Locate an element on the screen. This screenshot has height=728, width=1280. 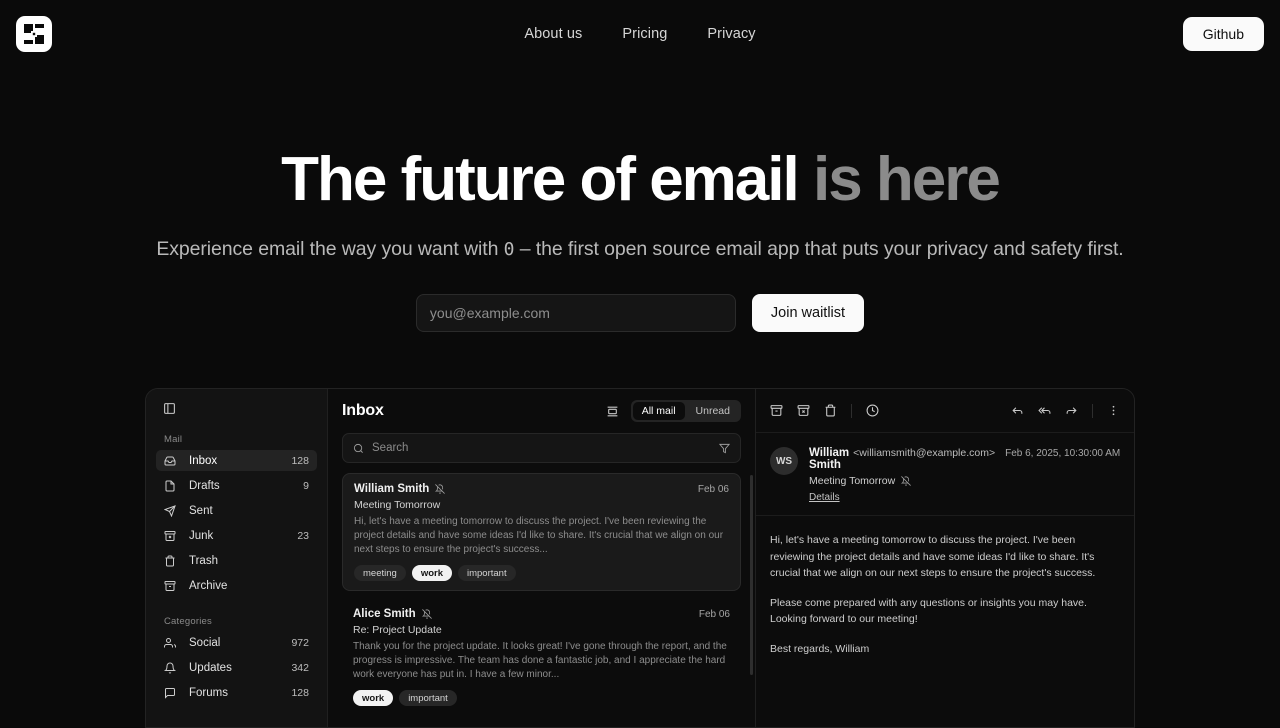
sidebar-section-label-mail: Mail is located at coordinates (173, 439).